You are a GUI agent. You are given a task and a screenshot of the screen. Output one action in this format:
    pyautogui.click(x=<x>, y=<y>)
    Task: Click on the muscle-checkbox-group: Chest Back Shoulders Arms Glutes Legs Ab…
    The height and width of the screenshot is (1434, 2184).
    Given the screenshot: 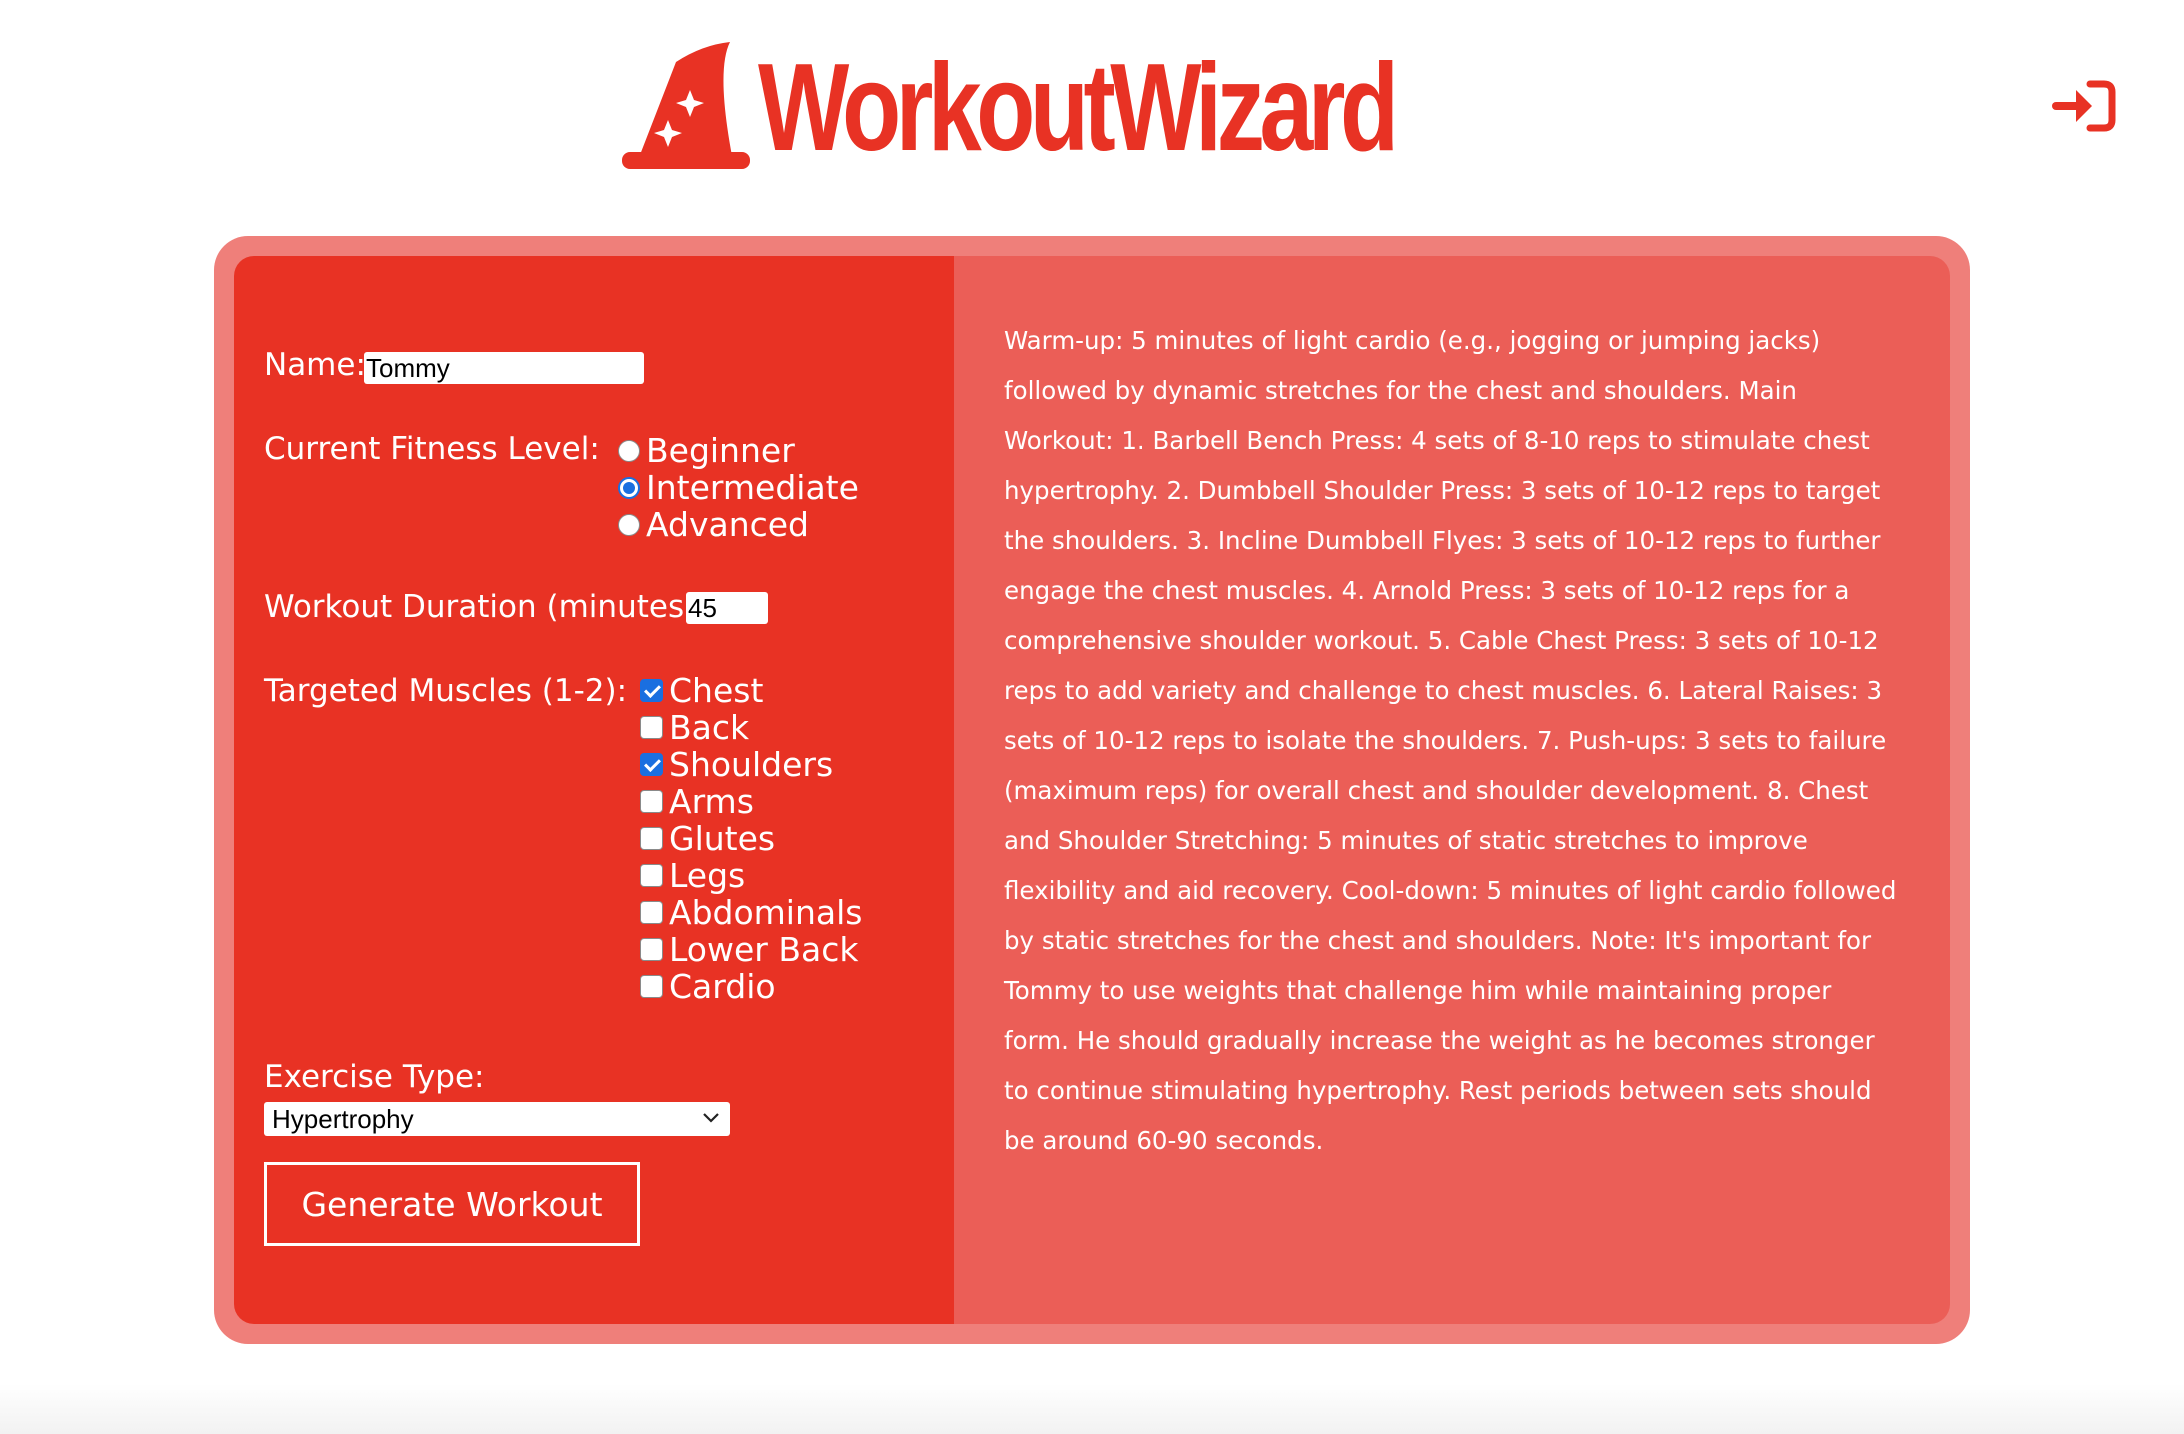 What is the action you would take?
    pyautogui.click(x=790, y=841)
    